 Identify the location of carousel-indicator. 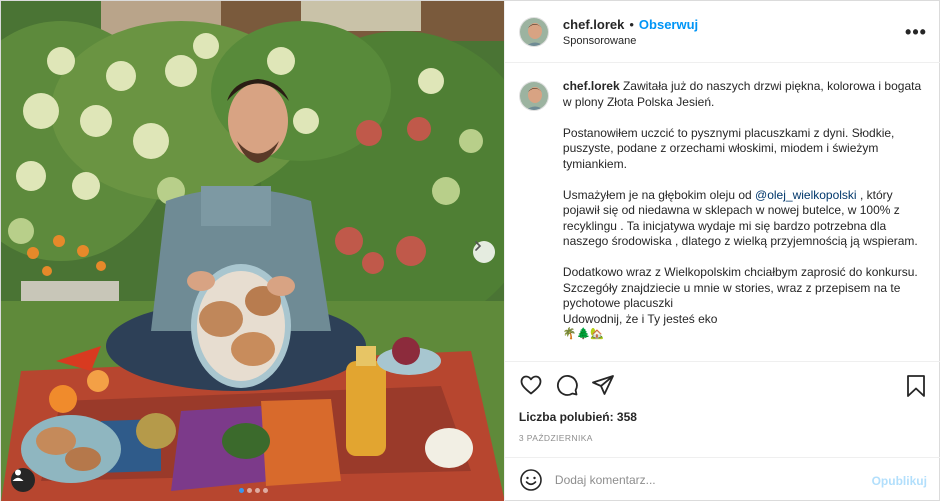
(253, 490).